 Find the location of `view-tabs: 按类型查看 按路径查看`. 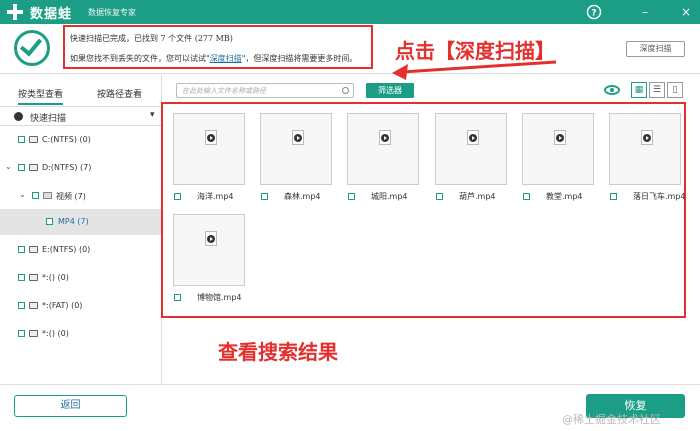

view-tabs: 按类型查看 按路径查看 is located at coordinates (81, 93).